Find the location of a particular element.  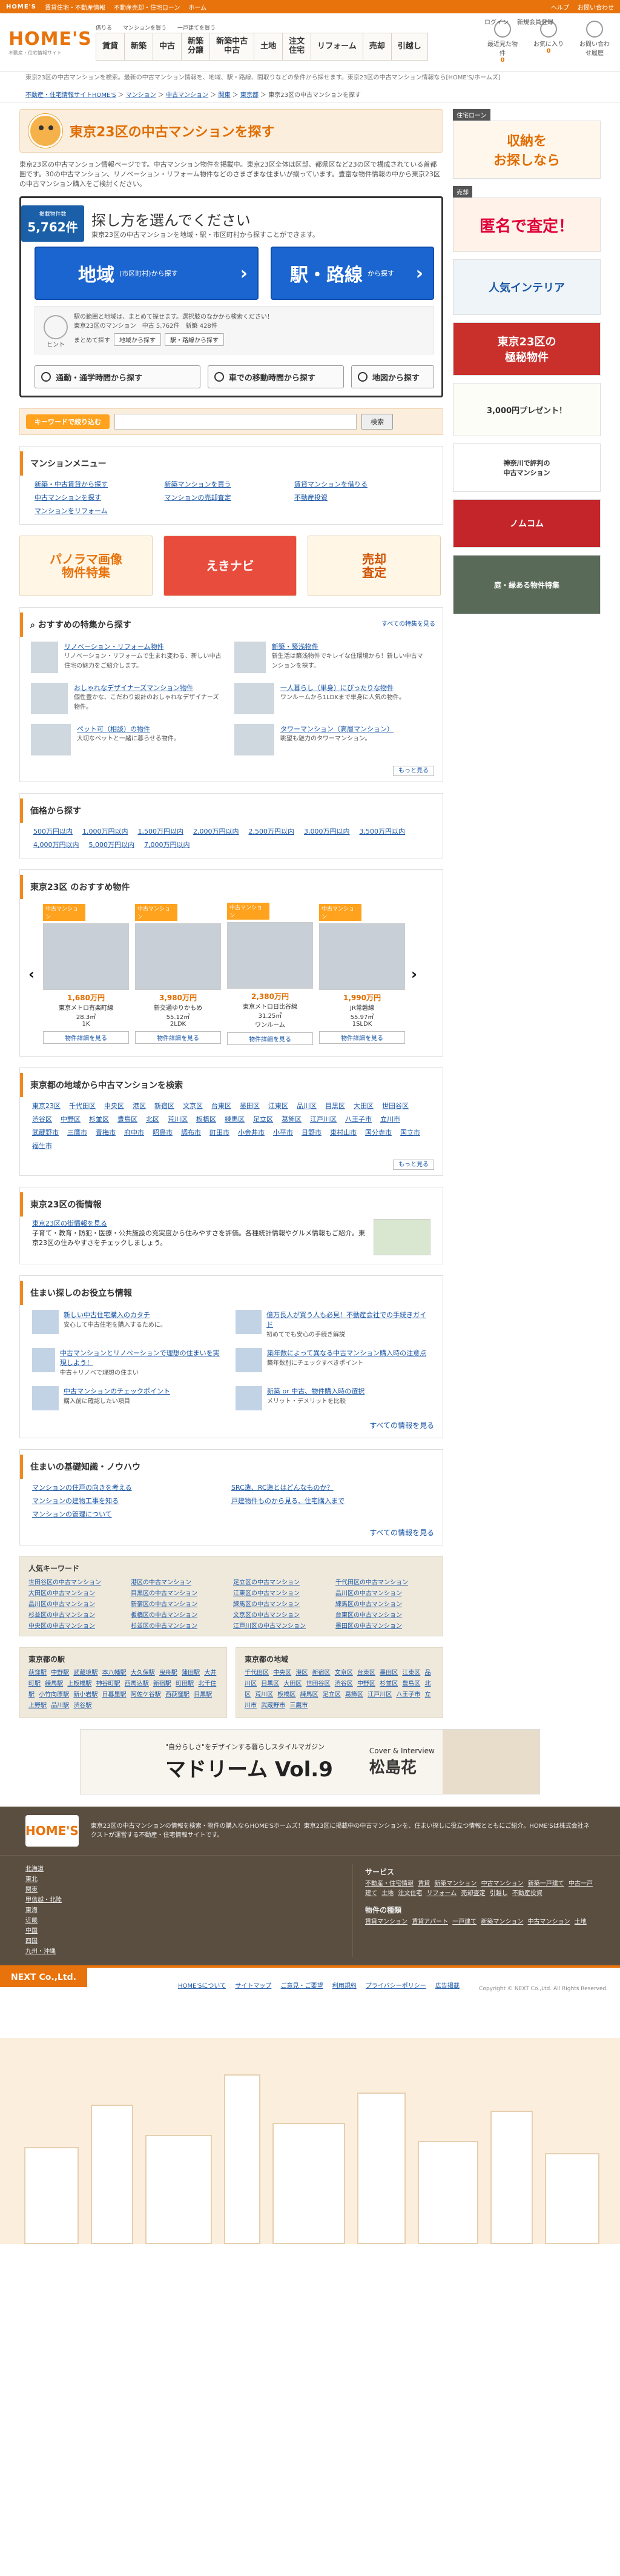

footer-type-link: 一戸建て is located at coordinates (464, 1922).